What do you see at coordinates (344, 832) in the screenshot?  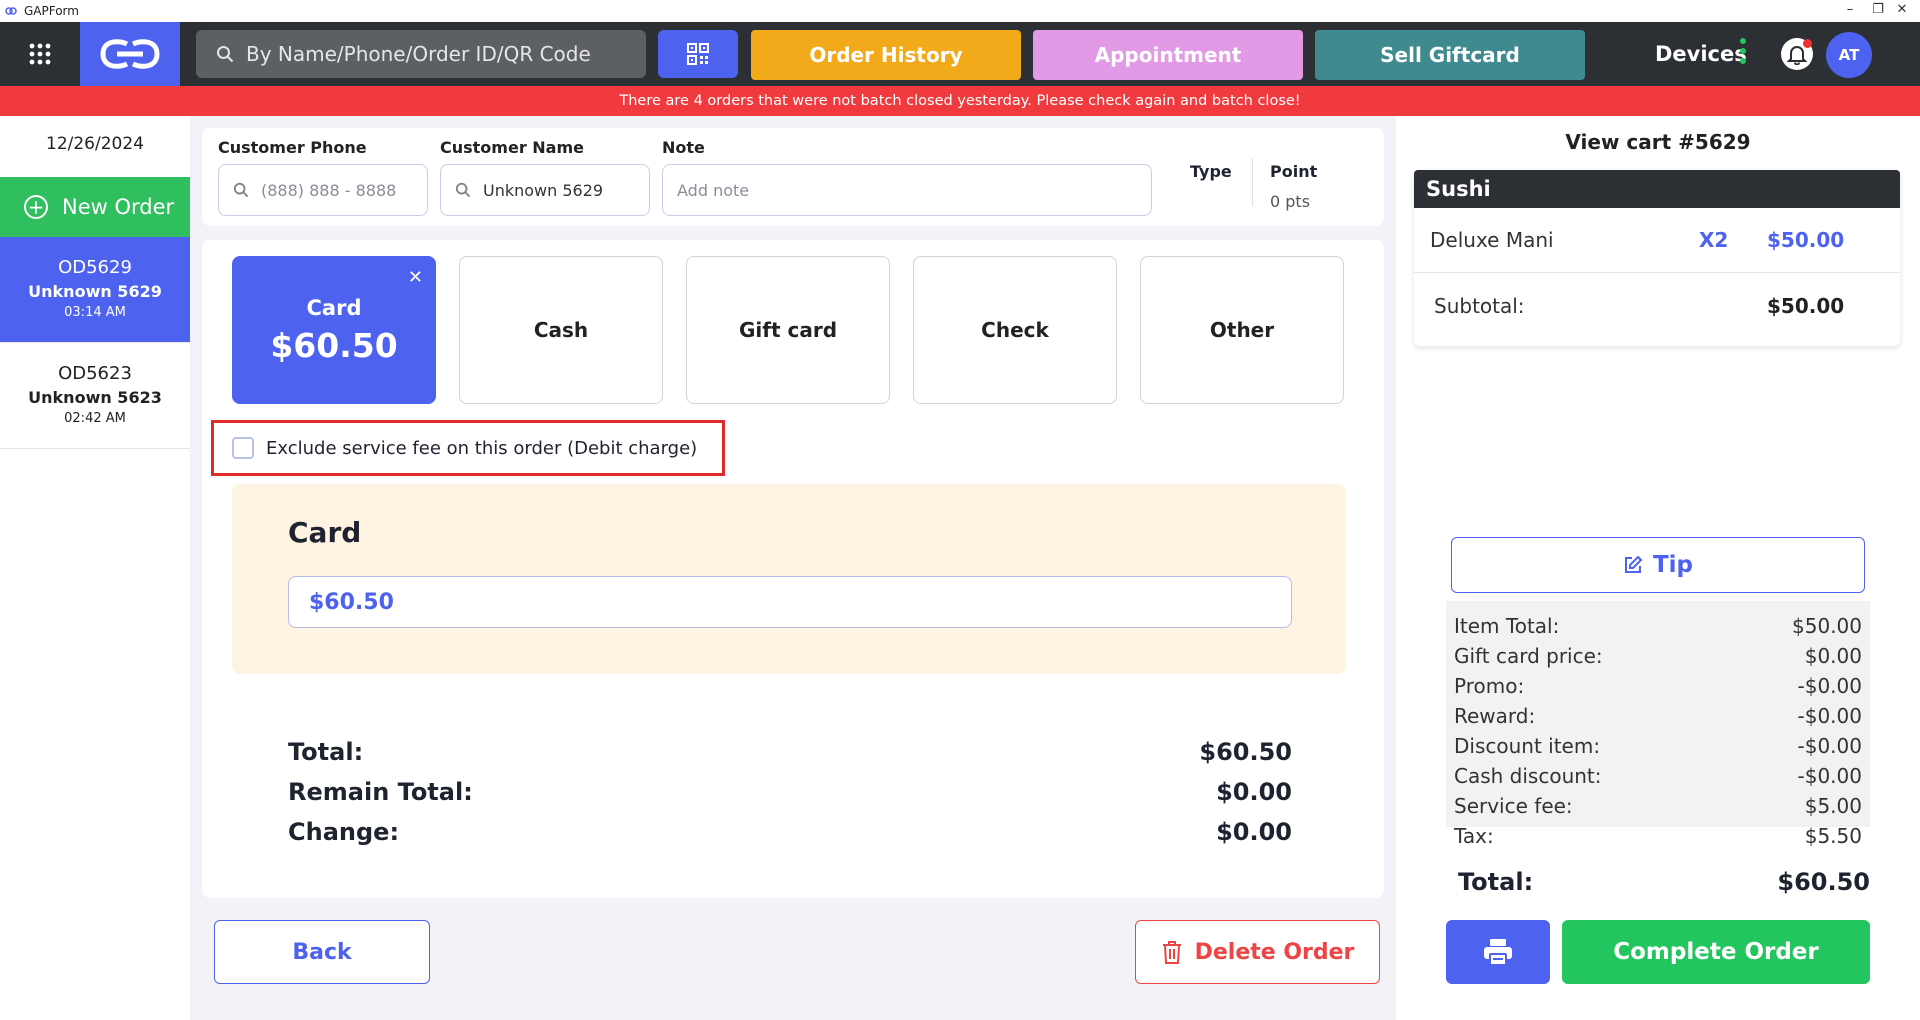 I see `change-label: Change:` at bounding box center [344, 832].